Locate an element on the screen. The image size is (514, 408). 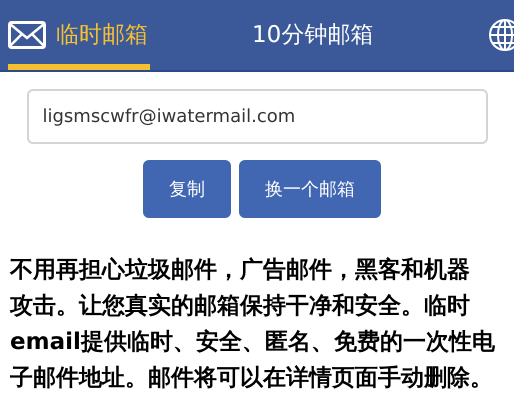
description-text: email提供临时、安全、匿名、免费的一次性电 is located at coordinates (252, 342).